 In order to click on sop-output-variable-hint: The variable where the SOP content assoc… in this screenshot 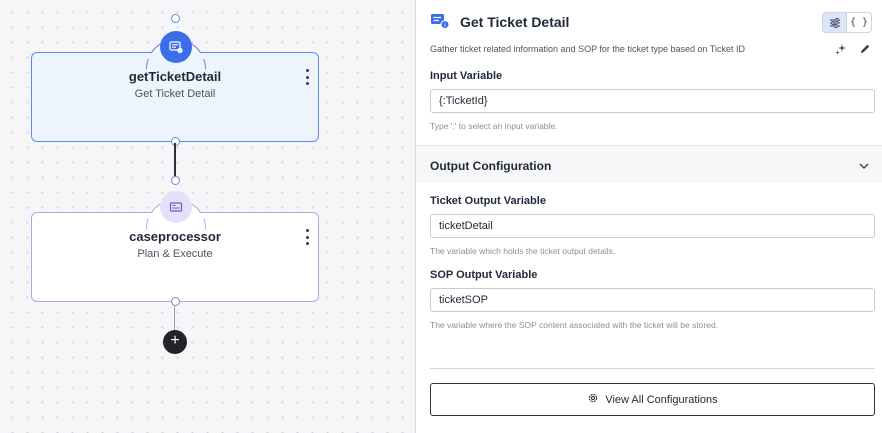, I will do `click(574, 325)`.